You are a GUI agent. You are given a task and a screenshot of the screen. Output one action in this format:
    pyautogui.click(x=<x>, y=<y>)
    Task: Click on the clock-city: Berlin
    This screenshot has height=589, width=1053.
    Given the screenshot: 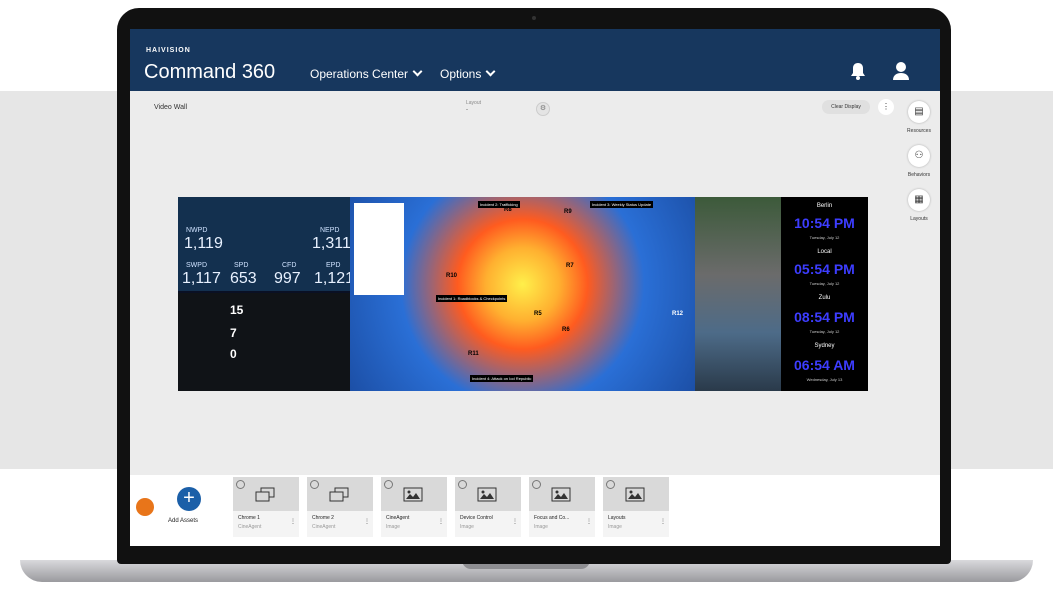 What is the action you would take?
    pyautogui.click(x=824, y=206)
    